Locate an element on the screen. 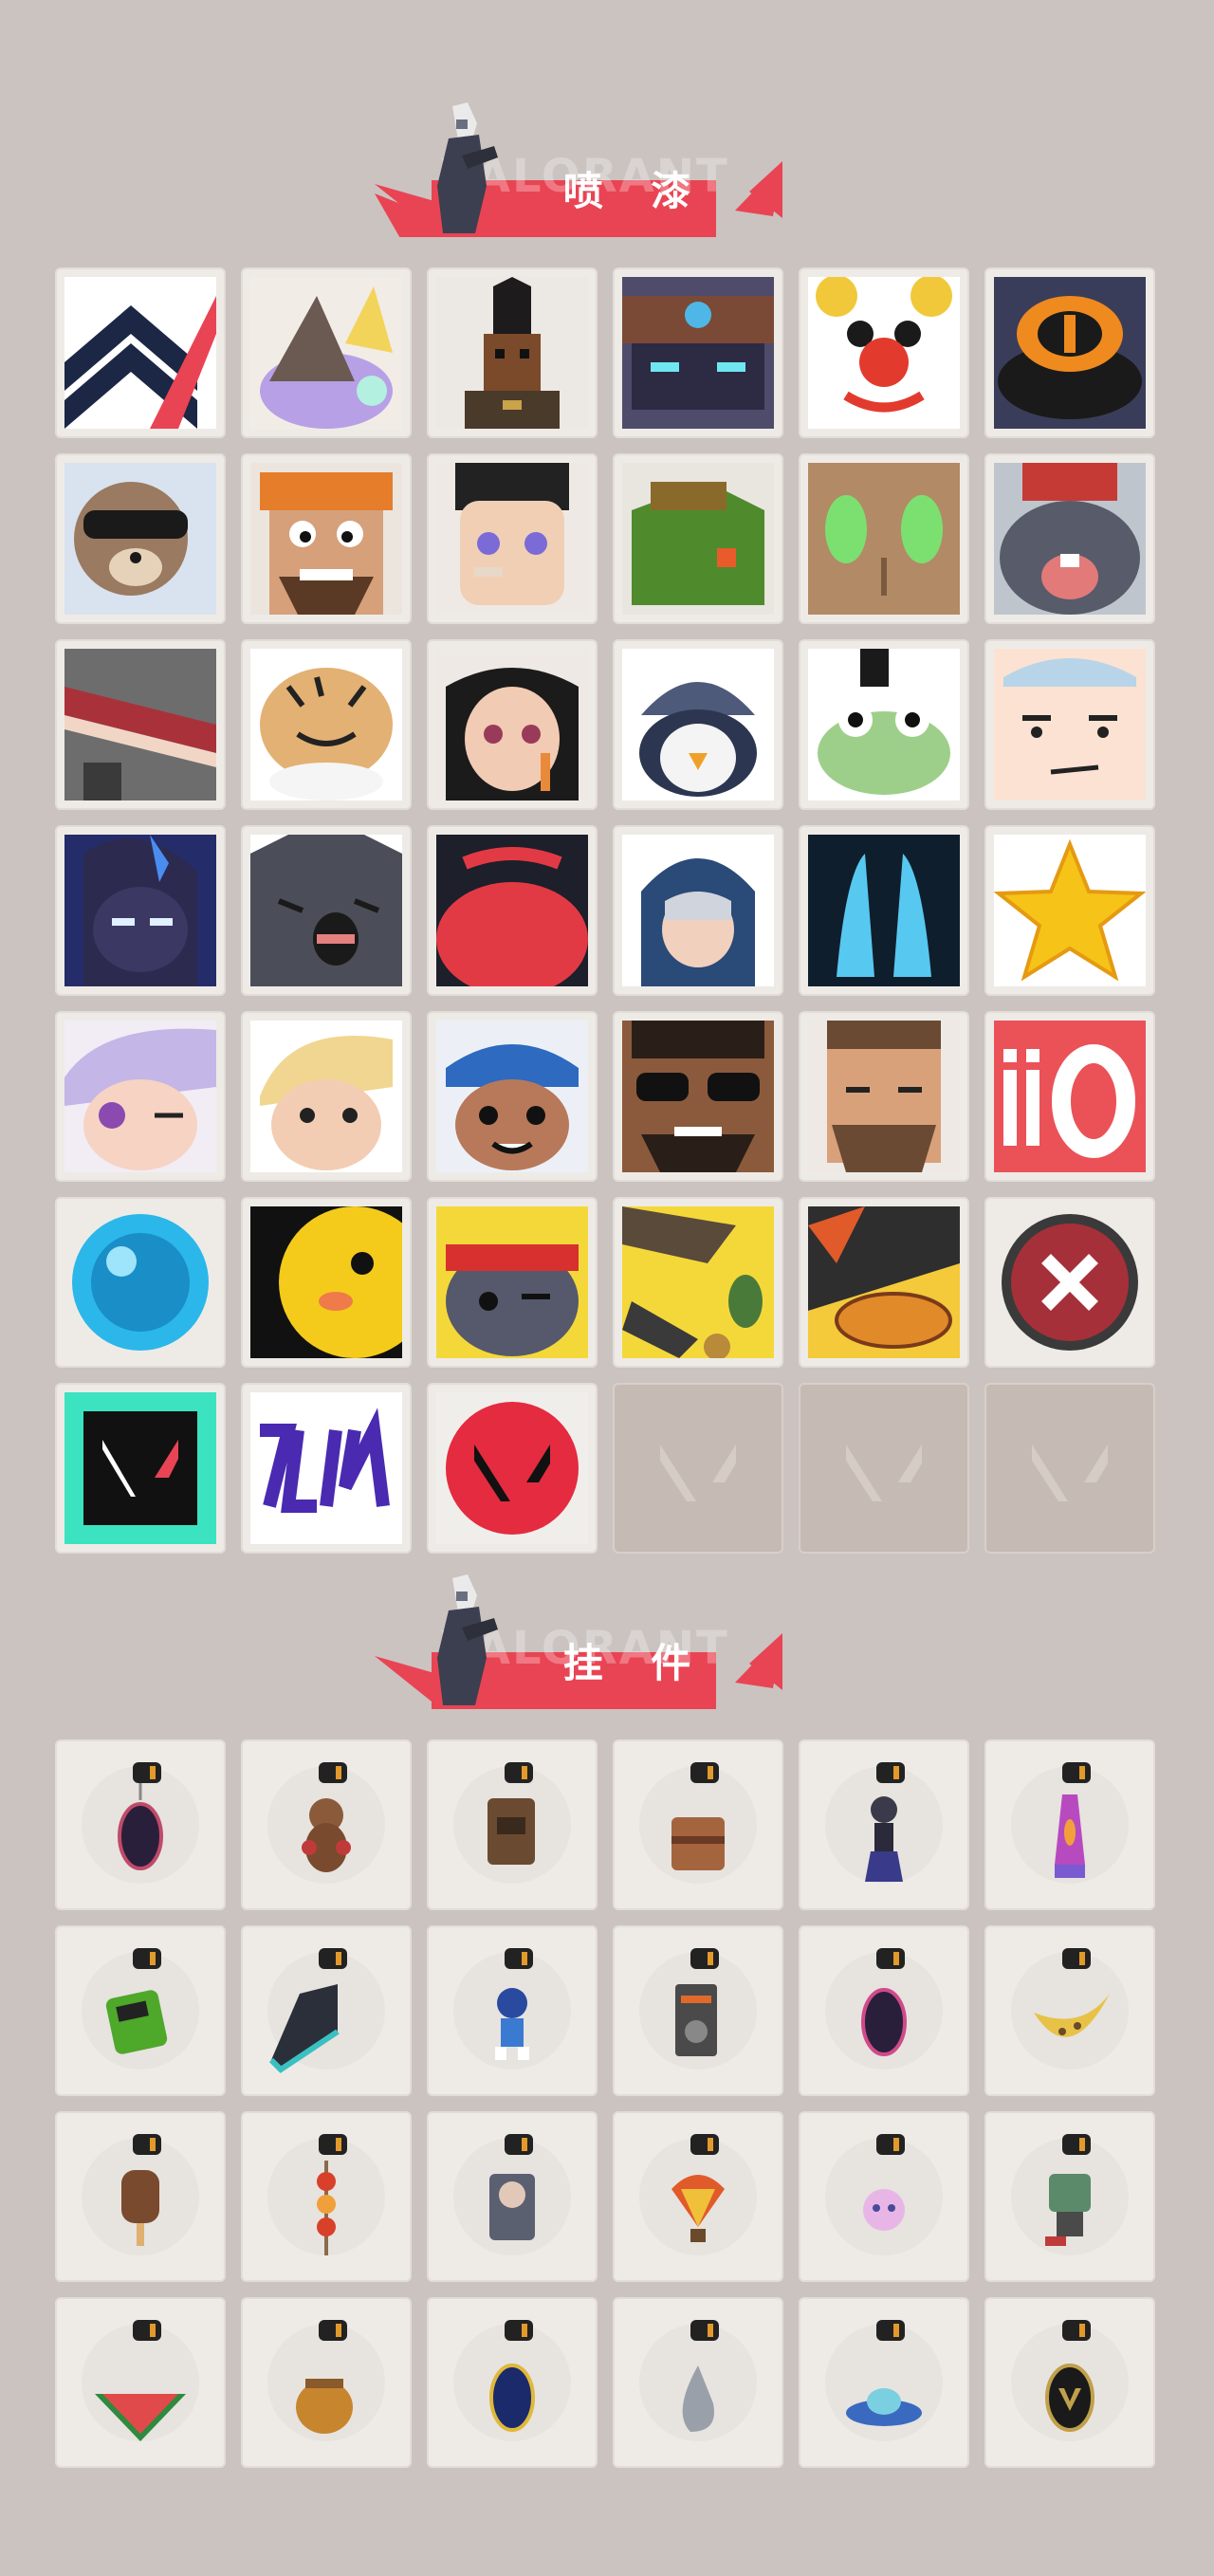  frog-hat-spray-icon is located at coordinates (884, 724).